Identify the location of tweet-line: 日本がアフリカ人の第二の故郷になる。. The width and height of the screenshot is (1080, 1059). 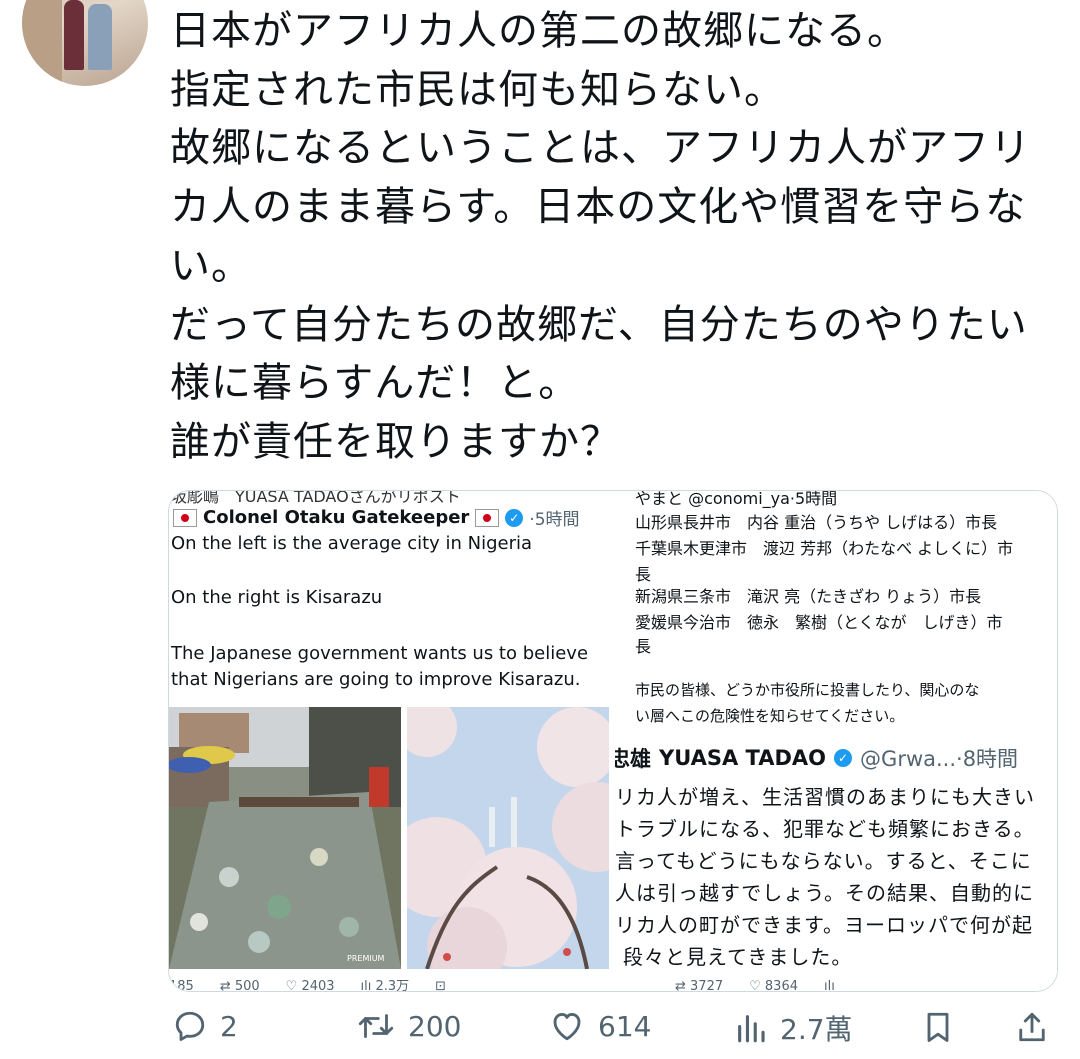
(539, 31).